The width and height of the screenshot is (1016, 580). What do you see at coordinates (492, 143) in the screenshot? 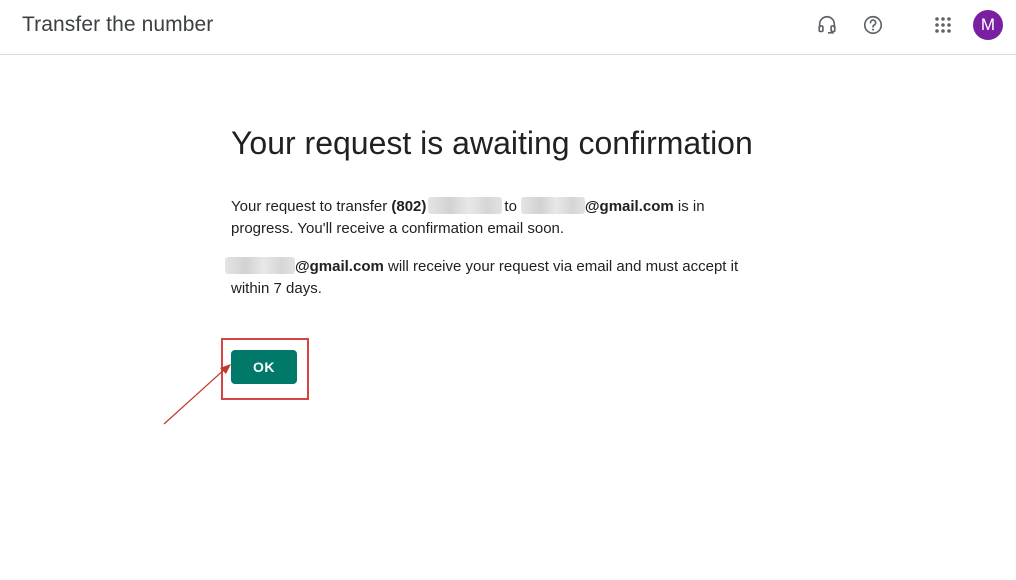
I see `confirmation-heading: Your request is awaiting confirmation` at bounding box center [492, 143].